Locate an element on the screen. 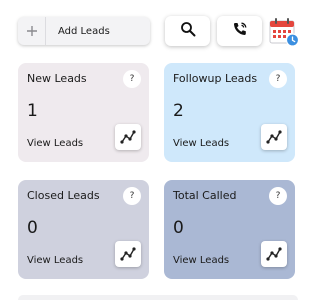  phone-call-icon is located at coordinates (240, 31).